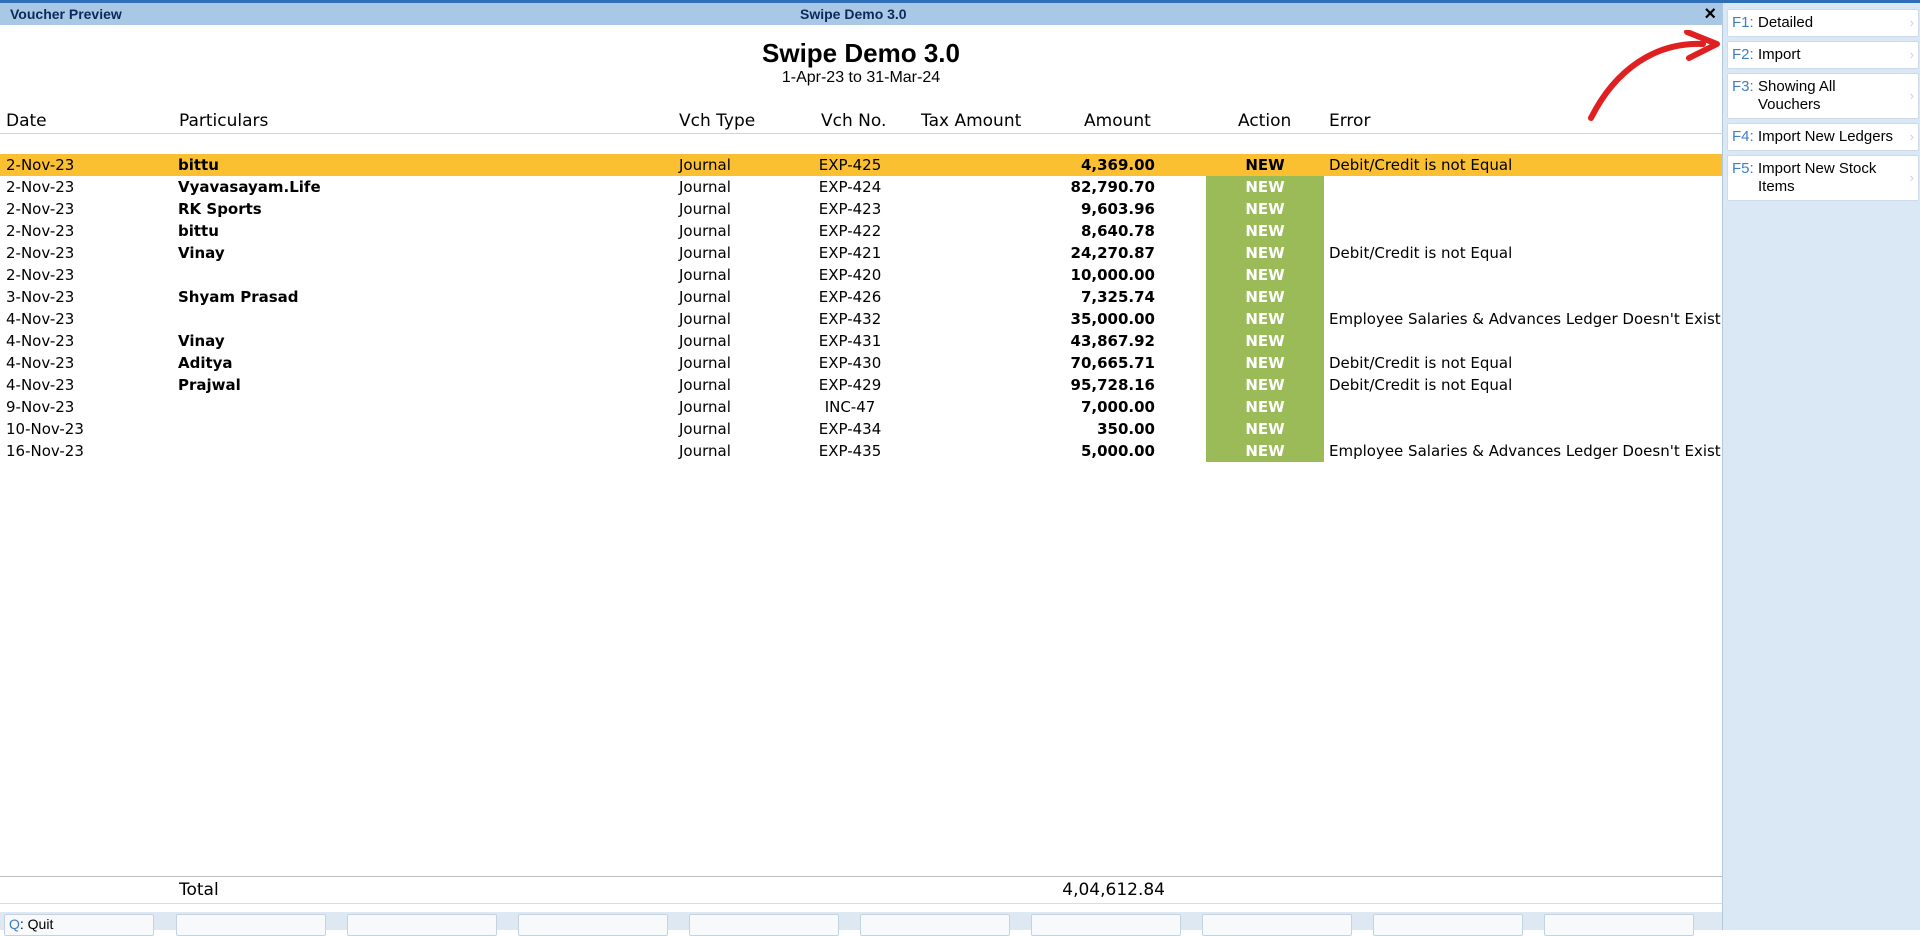  What do you see at coordinates (717, 121) in the screenshot?
I see `col-header-vch-type: Vch Type` at bounding box center [717, 121].